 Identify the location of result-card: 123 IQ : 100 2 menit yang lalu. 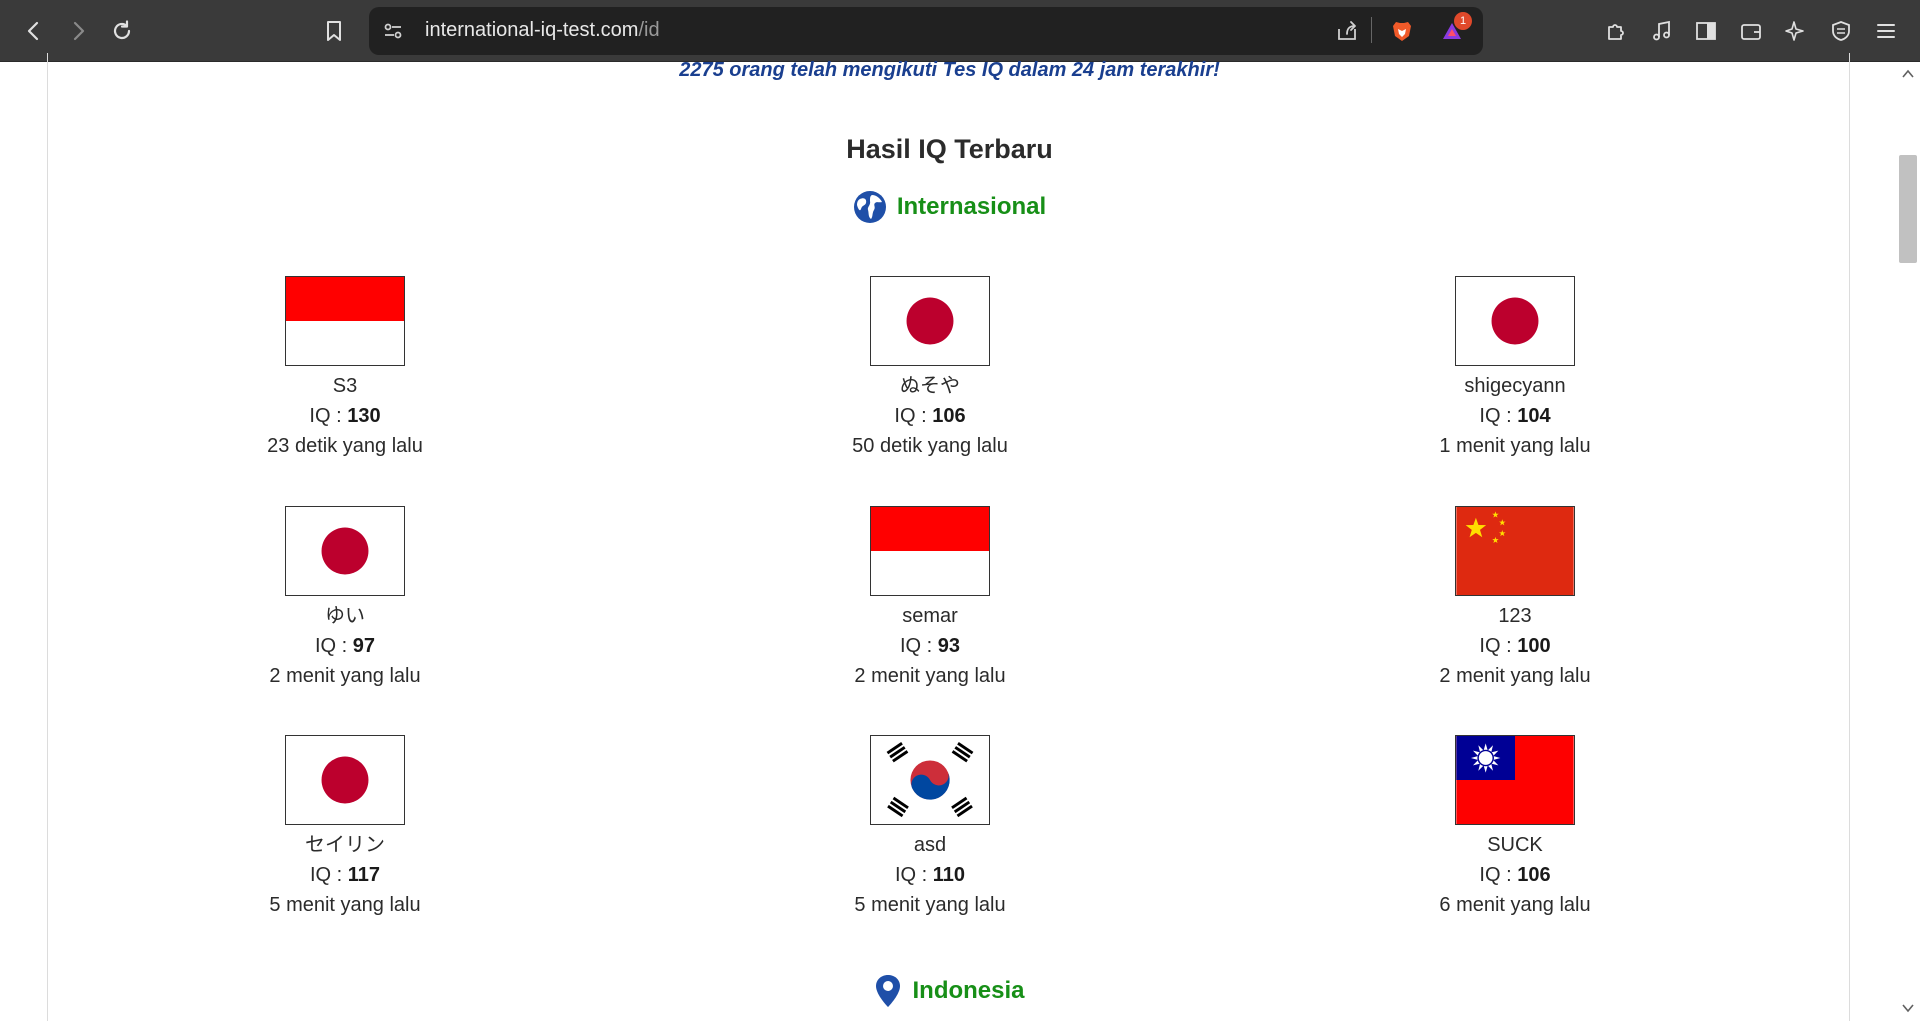
(1515, 597).